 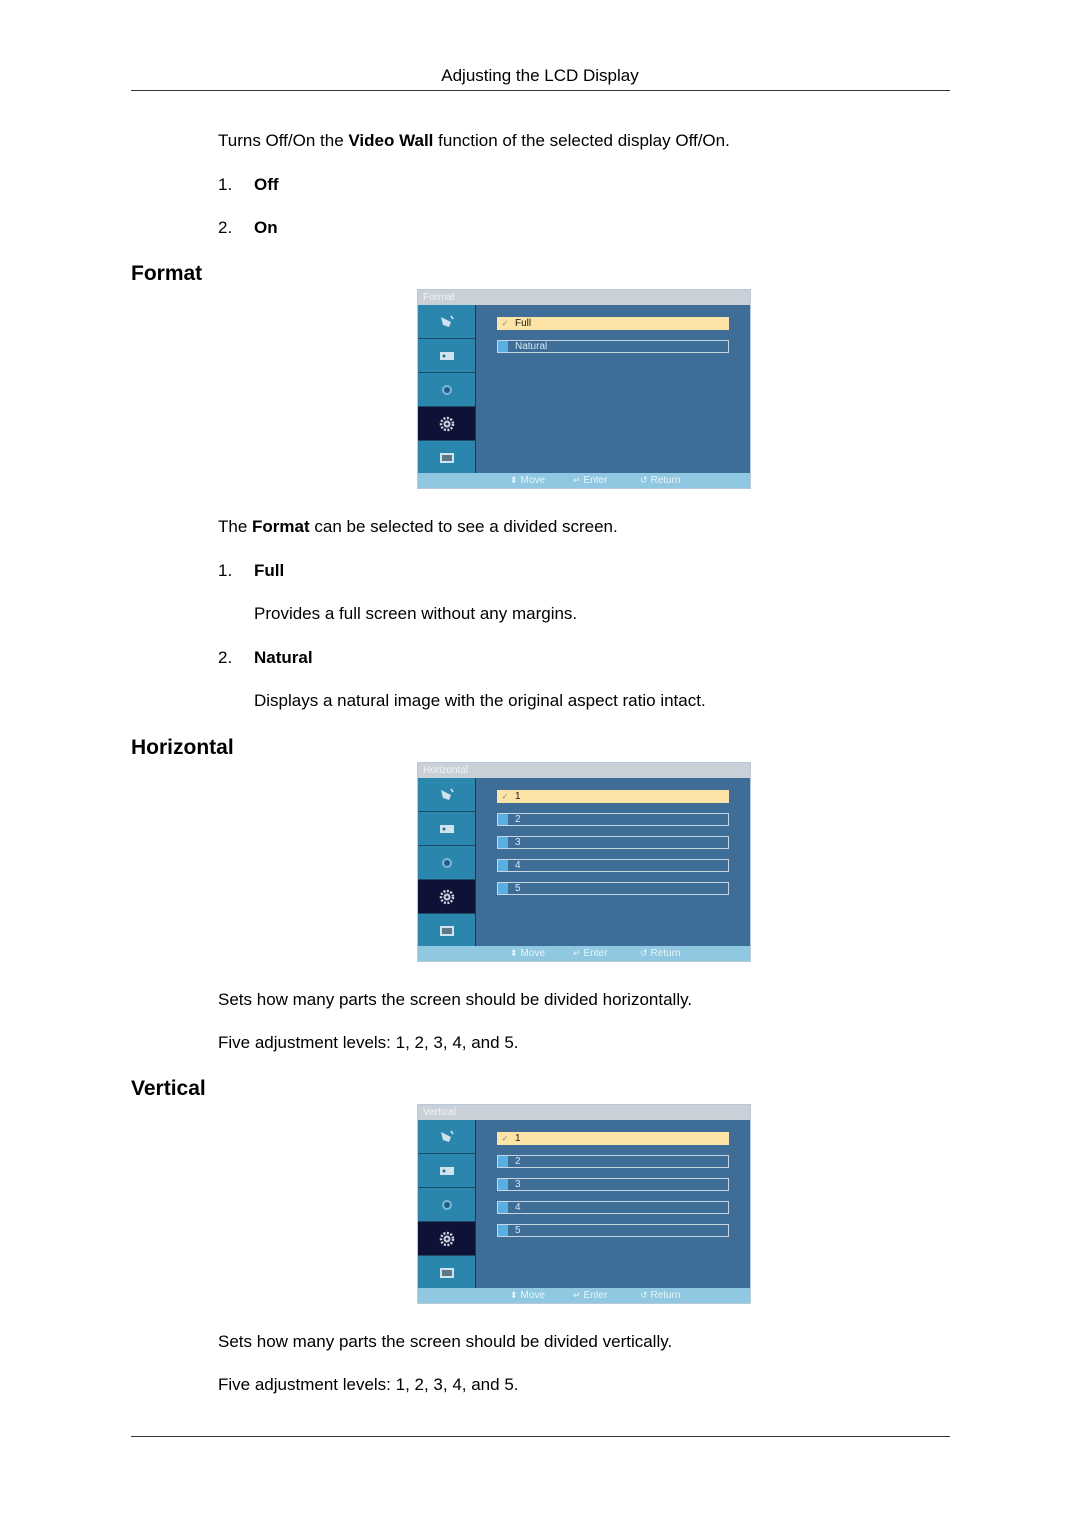 What do you see at coordinates (248, 228) in the screenshot?
I see `intro-option-on: 2. On` at bounding box center [248, 228].